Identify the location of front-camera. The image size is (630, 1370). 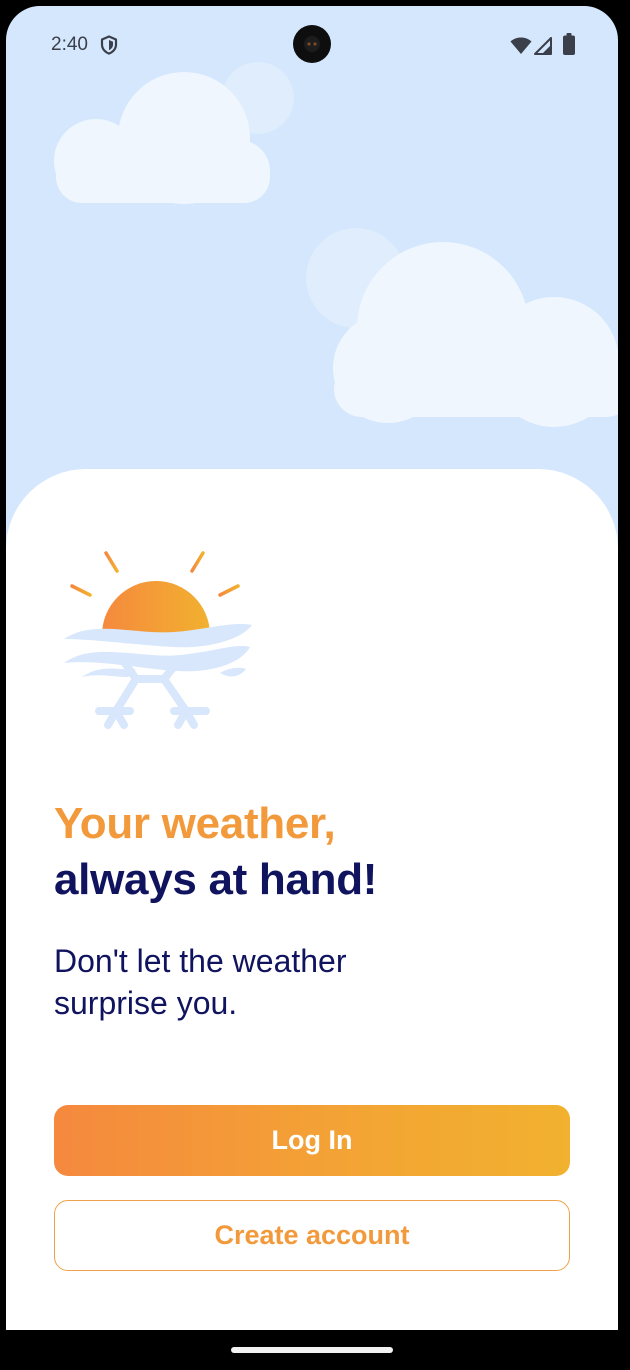
(312, 44).